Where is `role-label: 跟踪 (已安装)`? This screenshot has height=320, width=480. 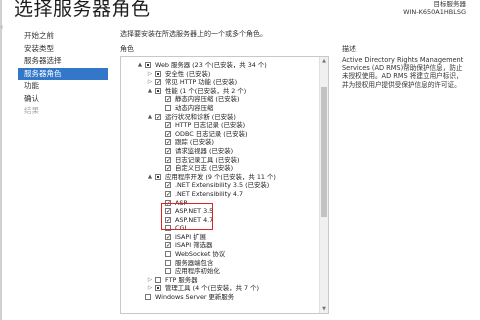
role-label: 跟踪 (已安装) is located at coordinates (194, 142).